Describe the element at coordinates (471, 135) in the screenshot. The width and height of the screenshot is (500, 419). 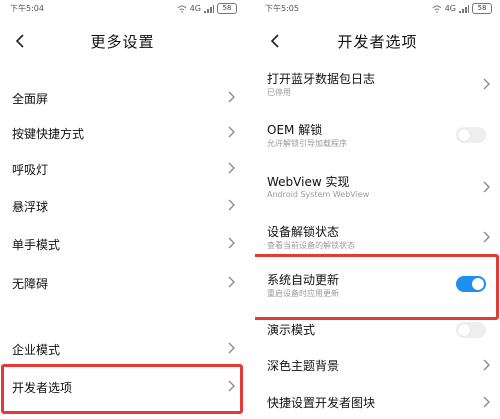
I see `oem-unlock-toggle` at that location.